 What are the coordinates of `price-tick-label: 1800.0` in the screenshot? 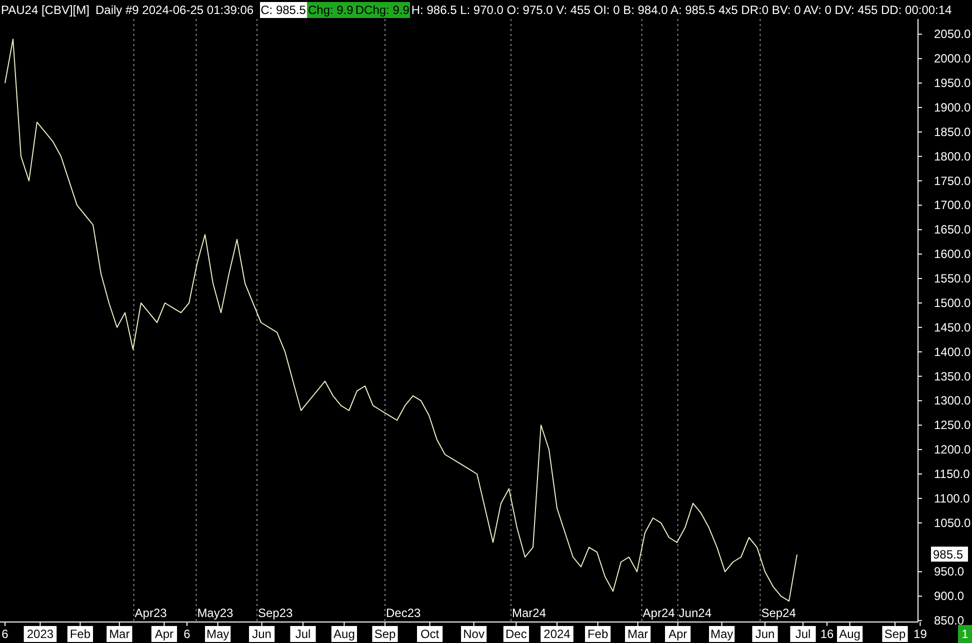 It's located at (952, 156).